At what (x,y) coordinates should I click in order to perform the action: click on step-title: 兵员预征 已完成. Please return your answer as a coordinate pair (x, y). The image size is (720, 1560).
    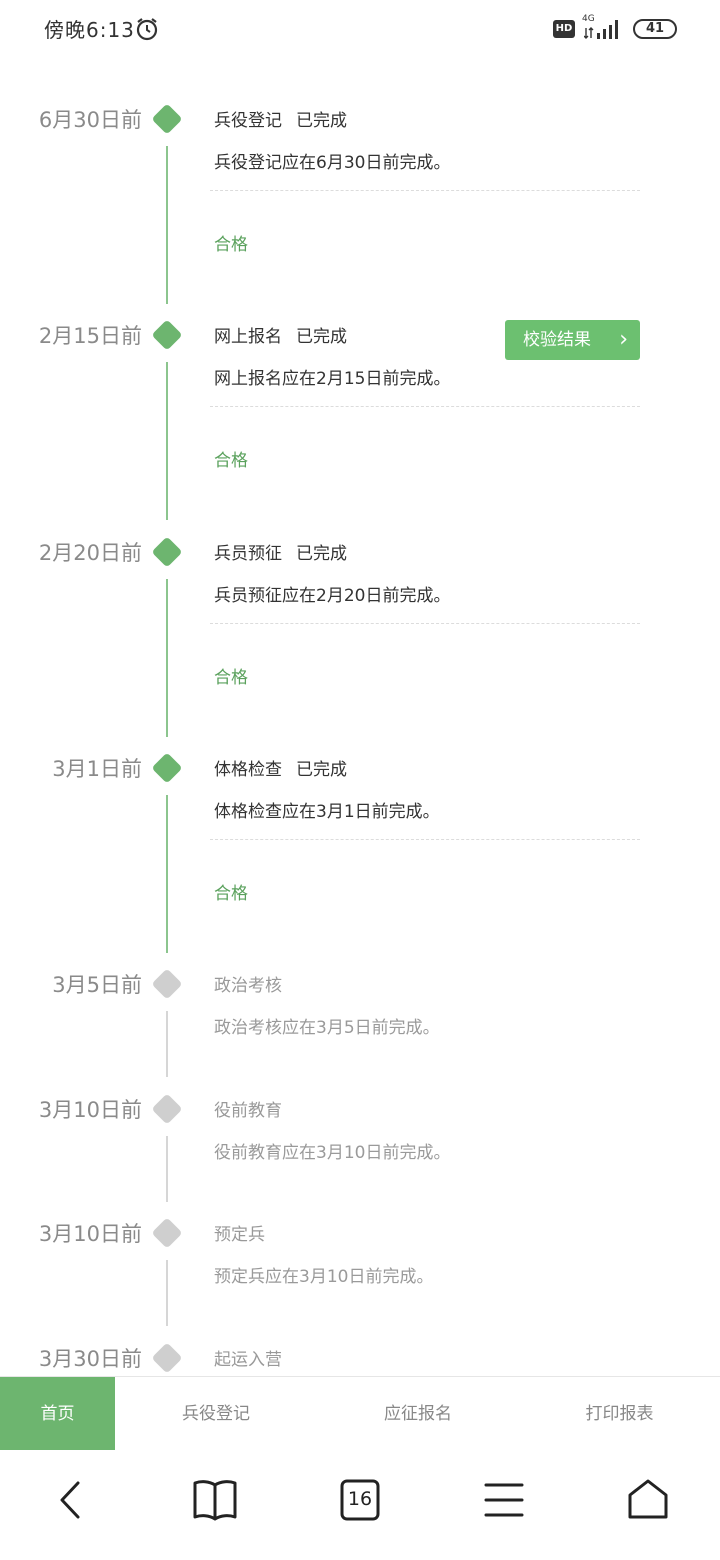
    Looking at the image, I should click on (280, 554).